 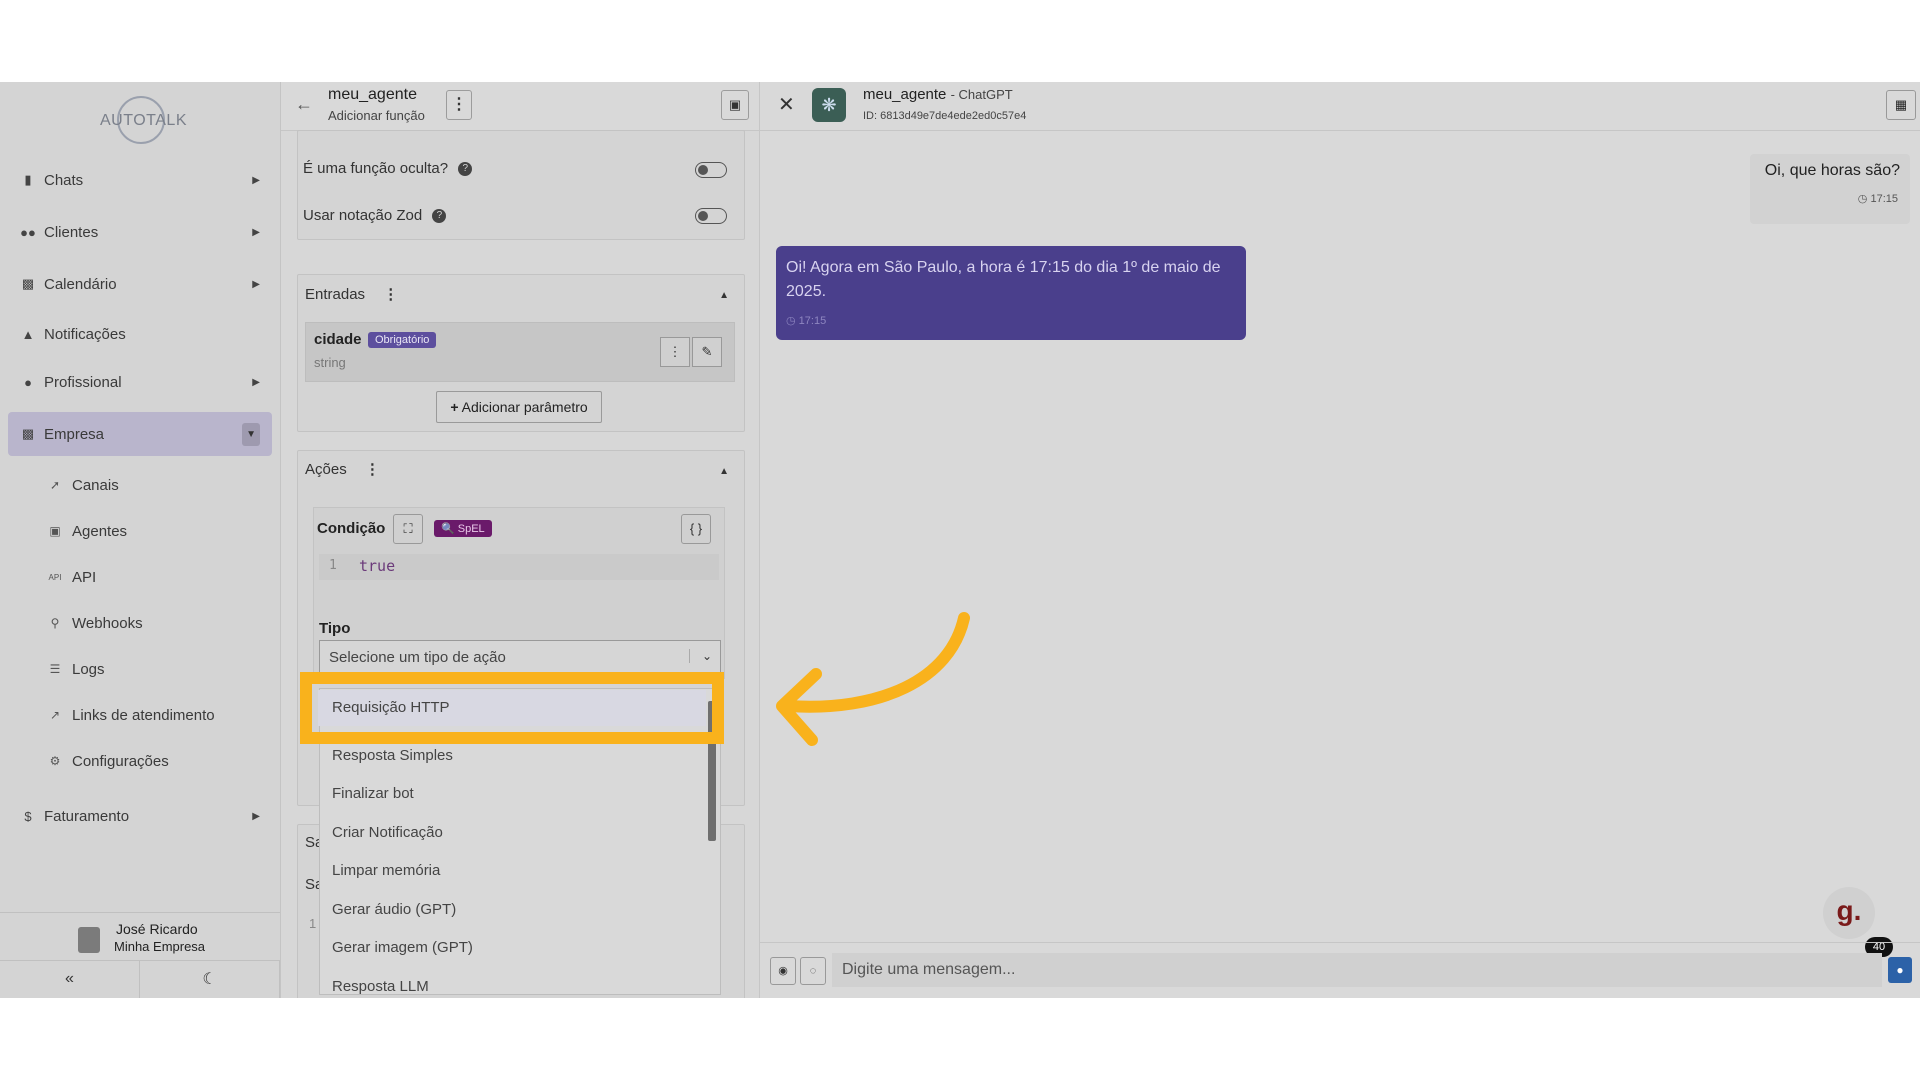 What do you see at coordinates (402, 947) in the screenshot?
I see `option-gerar-imagem: Gerar imagem (GPT)` at bounding box center [402, 947].